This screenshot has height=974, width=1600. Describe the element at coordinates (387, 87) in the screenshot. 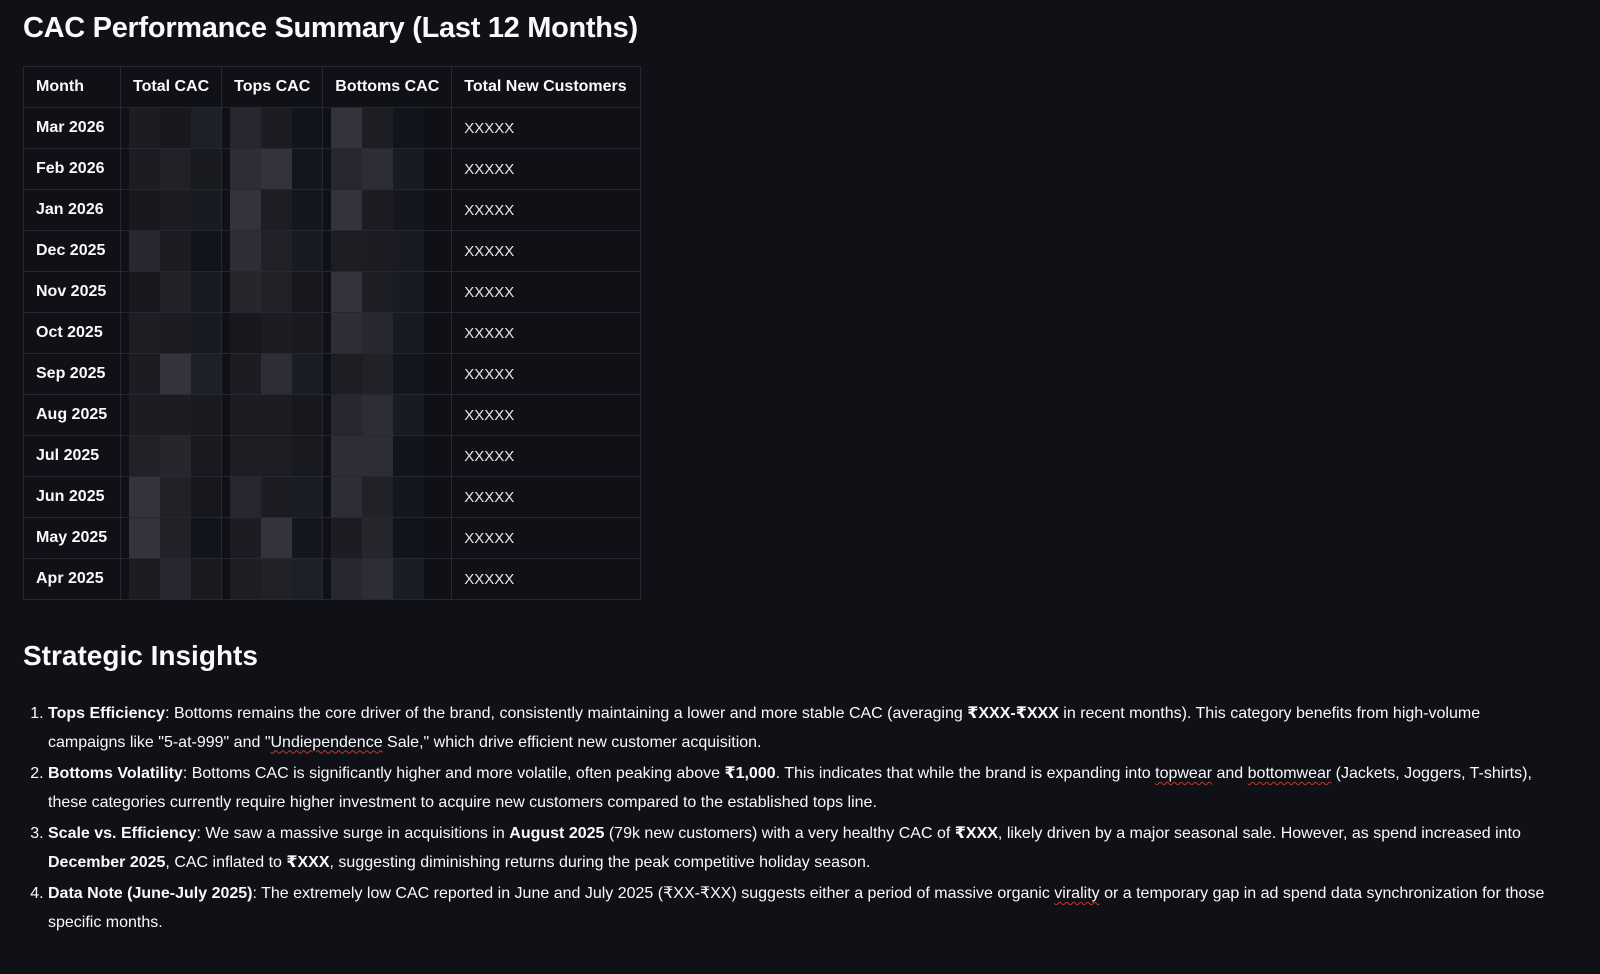

I see `column-header-bottoms-cac: Bottoms CAC` at that location.